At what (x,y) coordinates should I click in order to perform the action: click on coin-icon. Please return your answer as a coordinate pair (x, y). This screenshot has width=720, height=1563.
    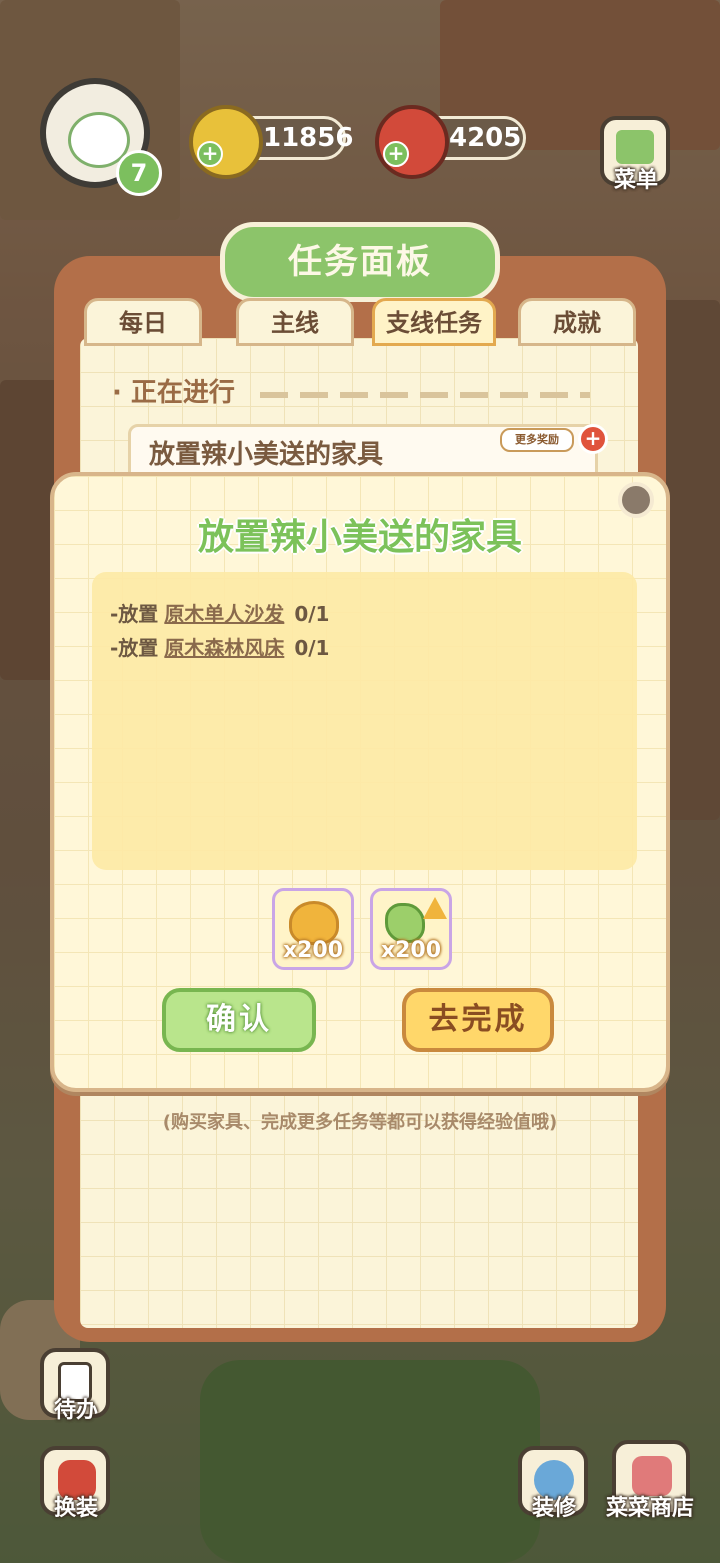
    Looking at the image, I should click on (226, 142).